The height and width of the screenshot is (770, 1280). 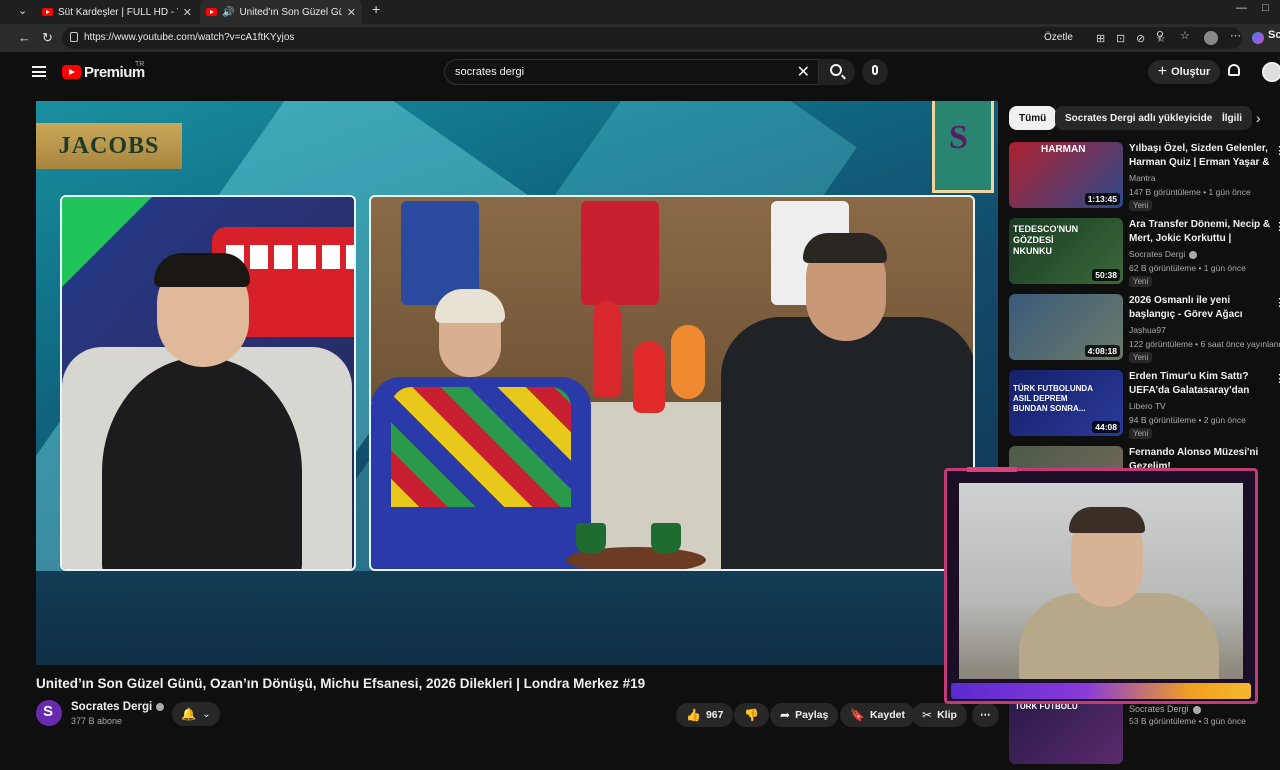 What do you see at coordinates (208, 383) in the screenshot?
I see `video-panel-left` at bounding box center [208, 383].